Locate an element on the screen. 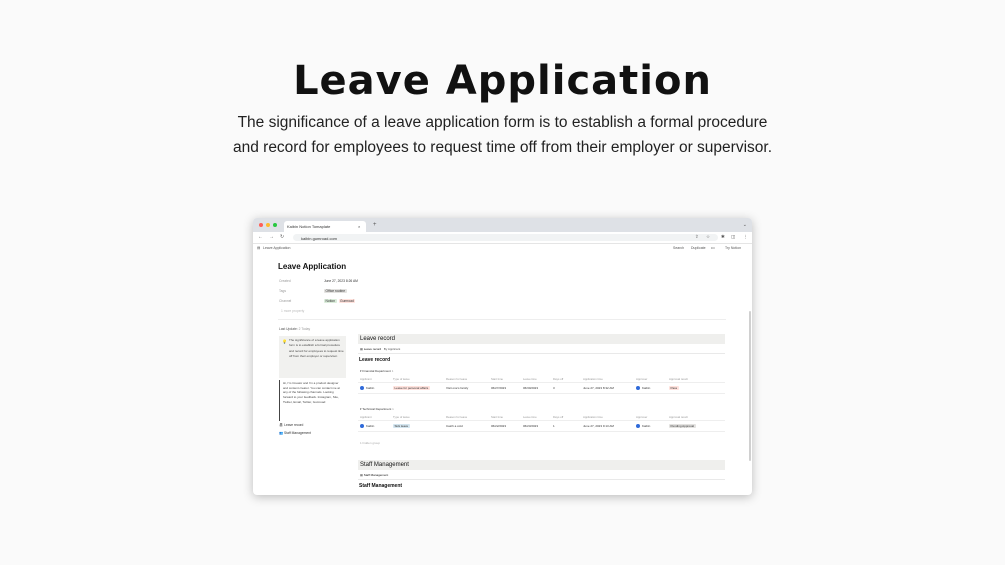  reload-icon: ↻ is located at coordinates (282, 237).